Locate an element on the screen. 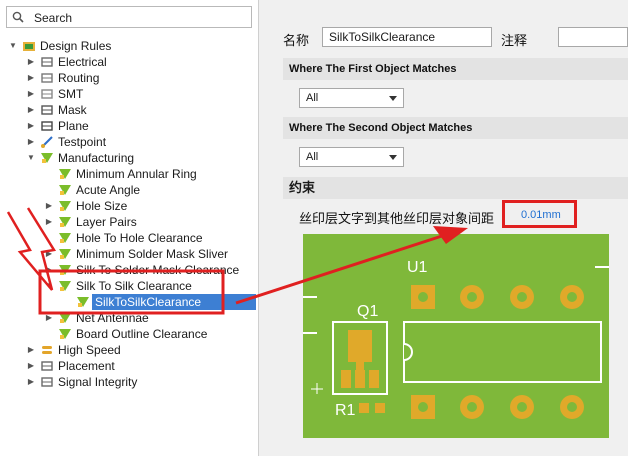 The image size is (628, 456). name-label: 名称 is located at coordinates (296, 40).